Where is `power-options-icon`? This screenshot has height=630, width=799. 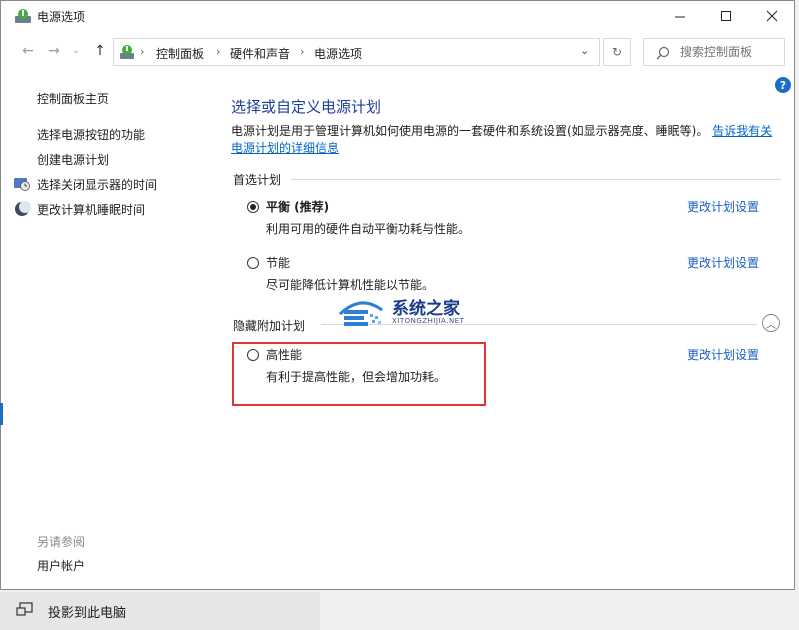 power-options-icon is located at coordinates (23, 16).